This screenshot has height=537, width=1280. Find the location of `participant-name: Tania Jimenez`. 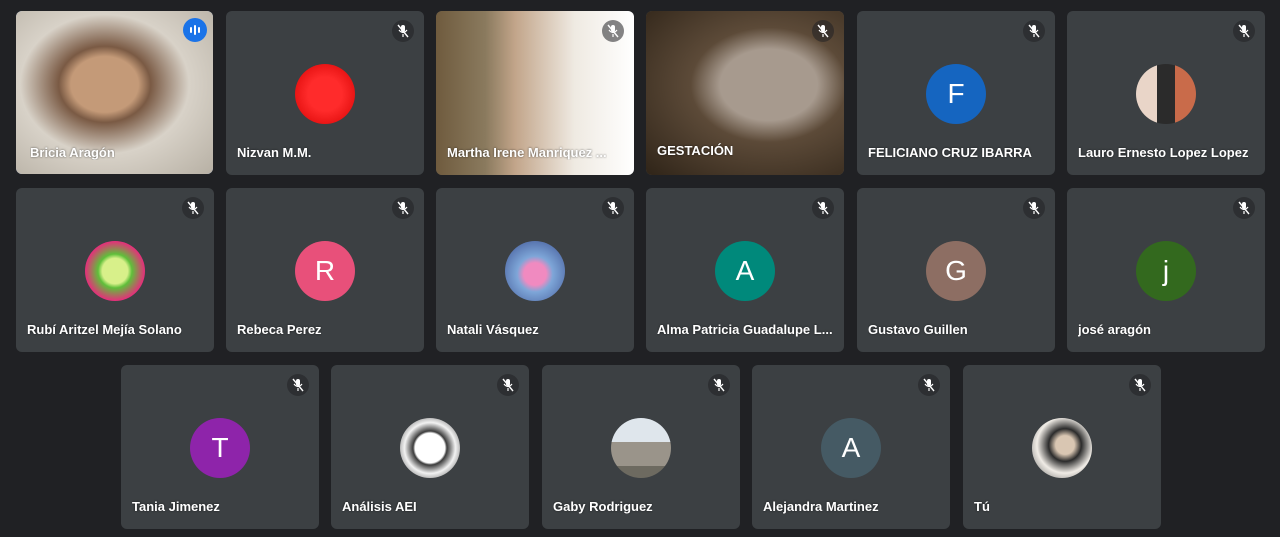

participant-name: Tania Jimenez is located at coordinates (176, 506).